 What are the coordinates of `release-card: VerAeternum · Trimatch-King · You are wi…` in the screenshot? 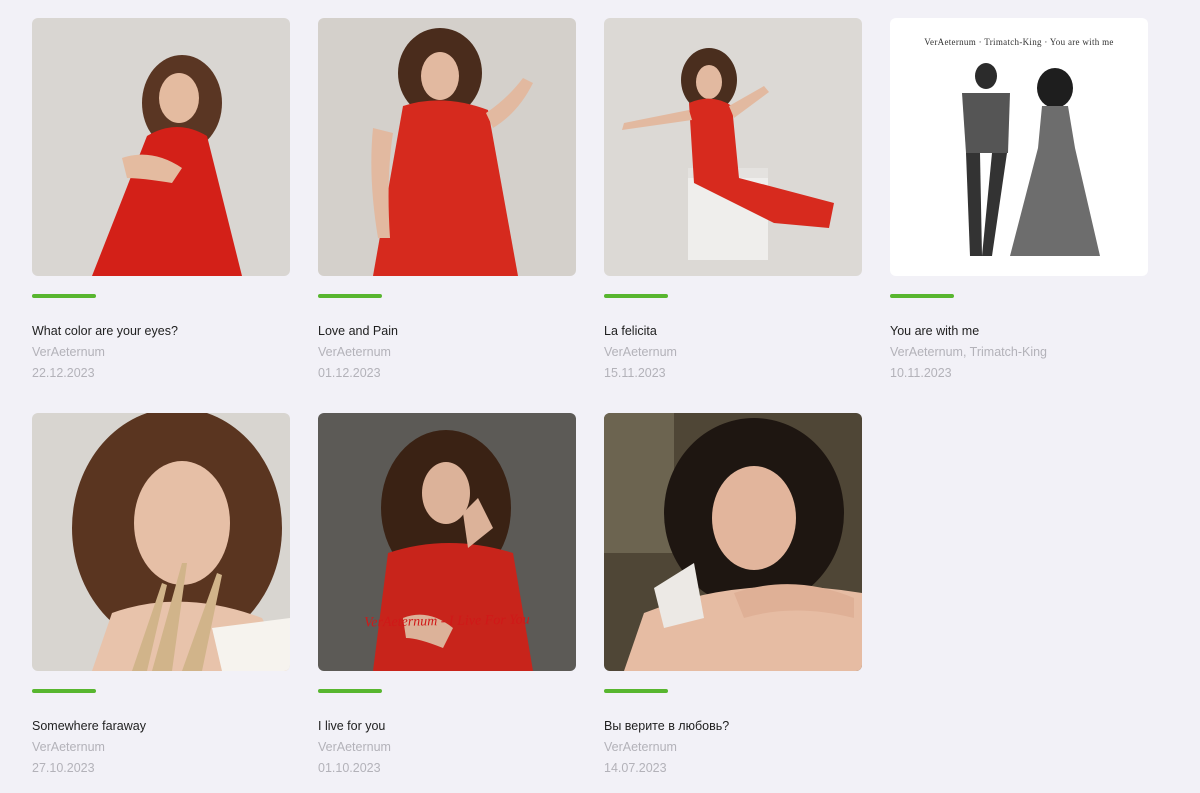 It's located at (1019, 199).